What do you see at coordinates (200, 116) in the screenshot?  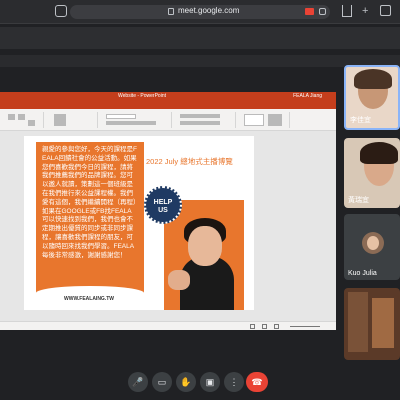 I see `list-buttons` at bounding box center [200, 116].